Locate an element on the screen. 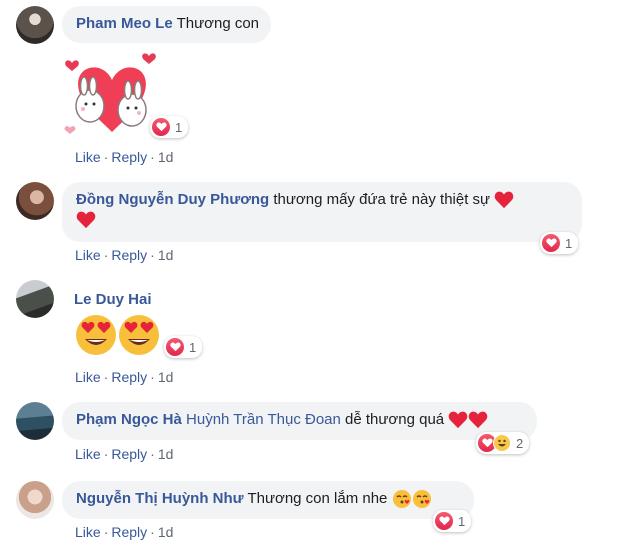  comment-author: Le Duy Hai is located at coordinates (113, 299).